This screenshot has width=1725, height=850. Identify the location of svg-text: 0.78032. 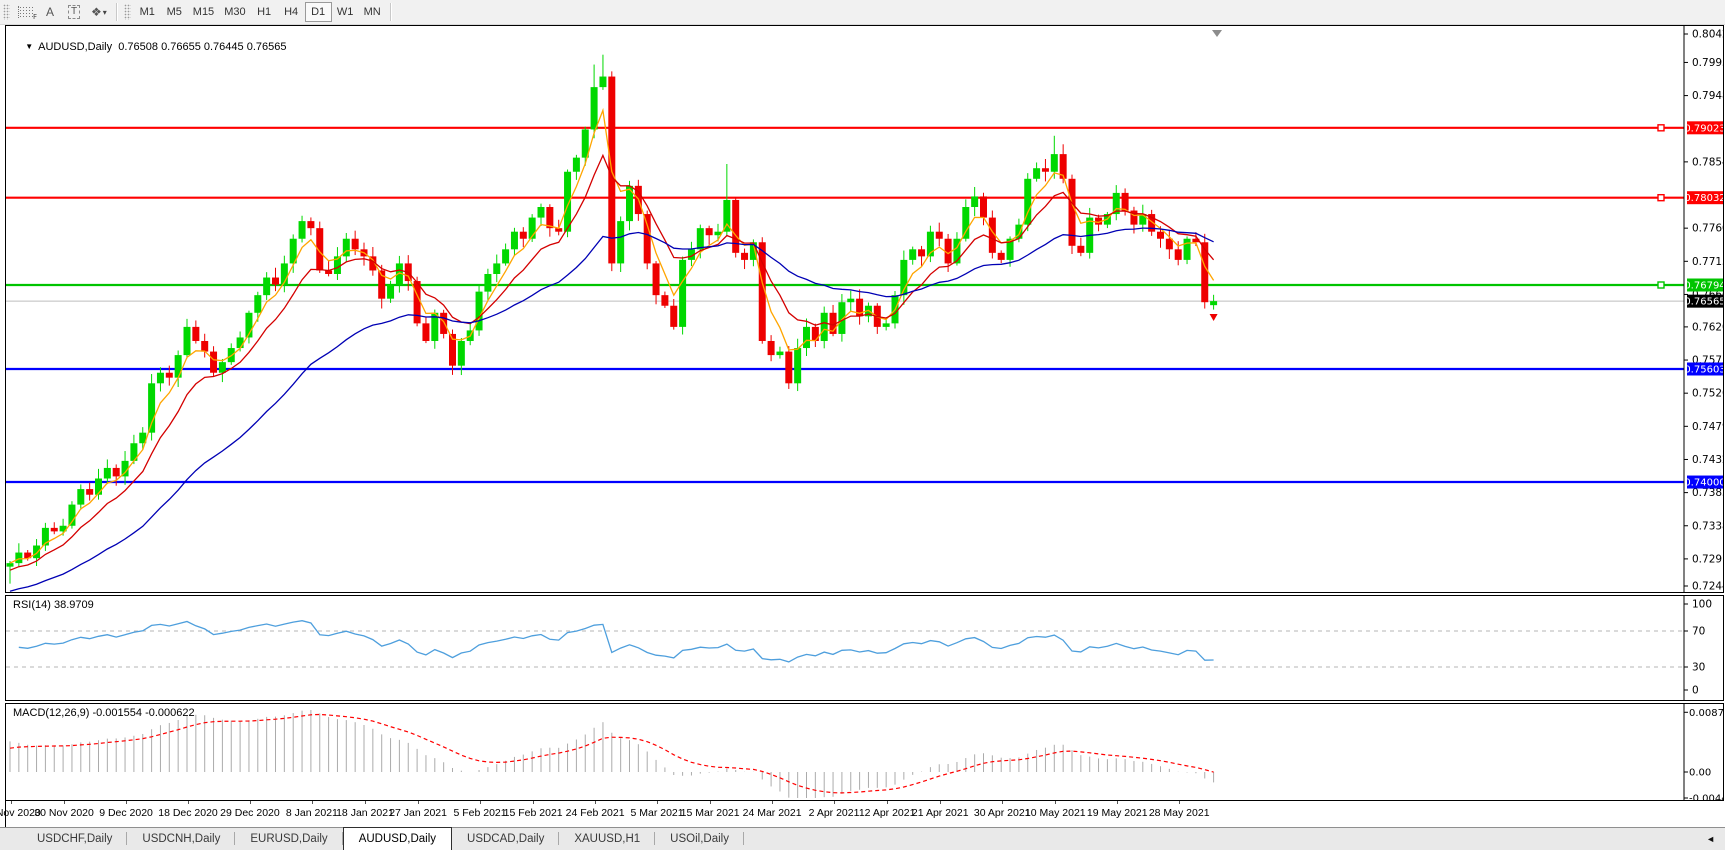
(1703, 198).